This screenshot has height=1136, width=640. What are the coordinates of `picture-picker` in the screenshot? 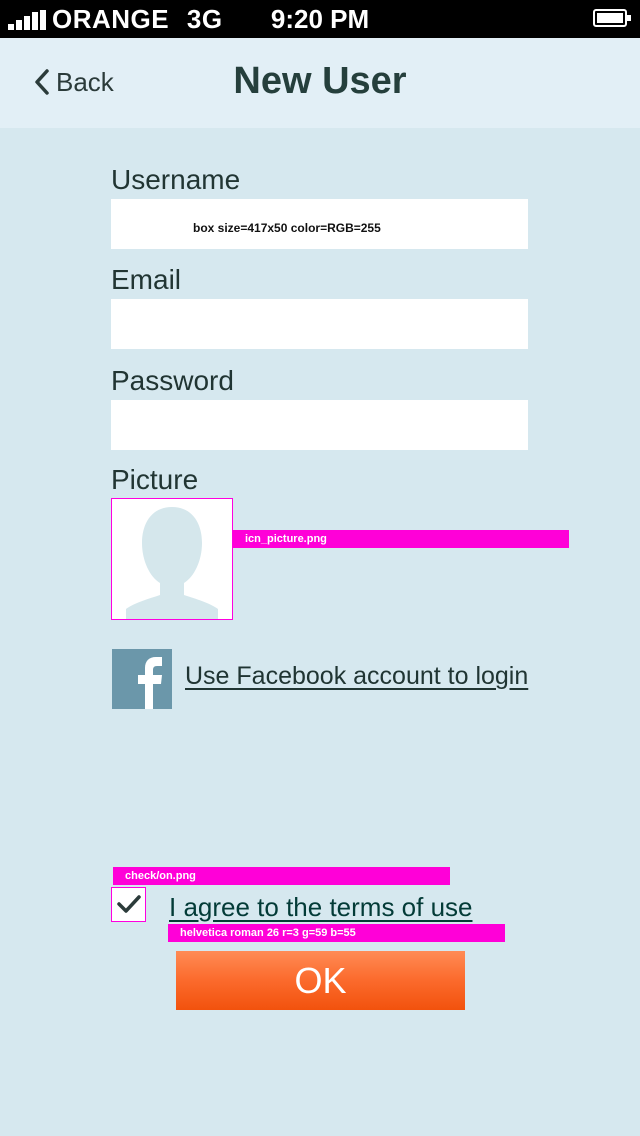 It's located at (172, 559).